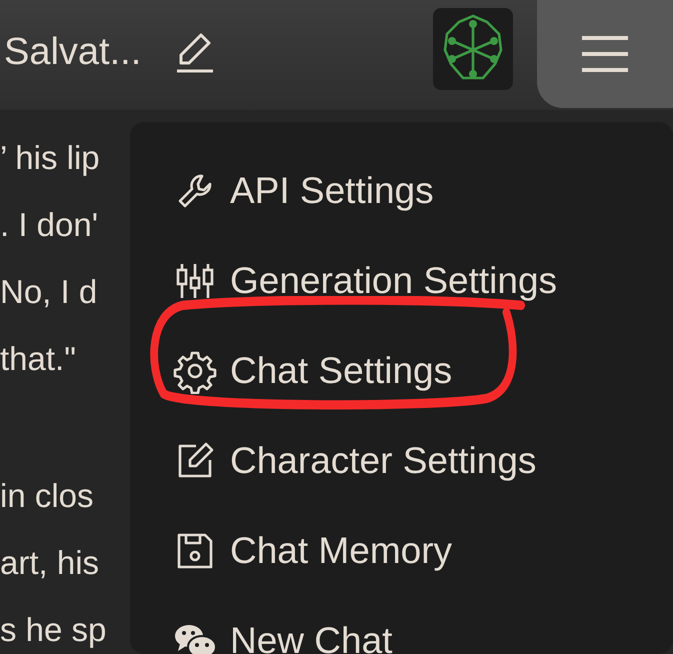 This screenshot has height=654, width=673. What do you see at coordinates (294, 551) in the screenshot?
I see `menu-item: Chat Memory` at bounding box center [294, 551].